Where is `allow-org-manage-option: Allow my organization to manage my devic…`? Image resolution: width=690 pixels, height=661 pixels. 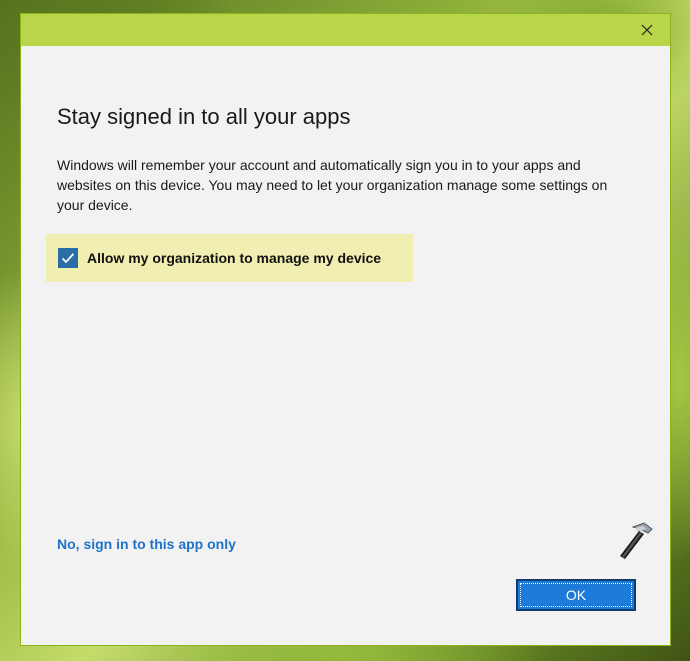
allow-org-manage-option: Allow my organization to manage my devic… is located at coordinates (229, 258).